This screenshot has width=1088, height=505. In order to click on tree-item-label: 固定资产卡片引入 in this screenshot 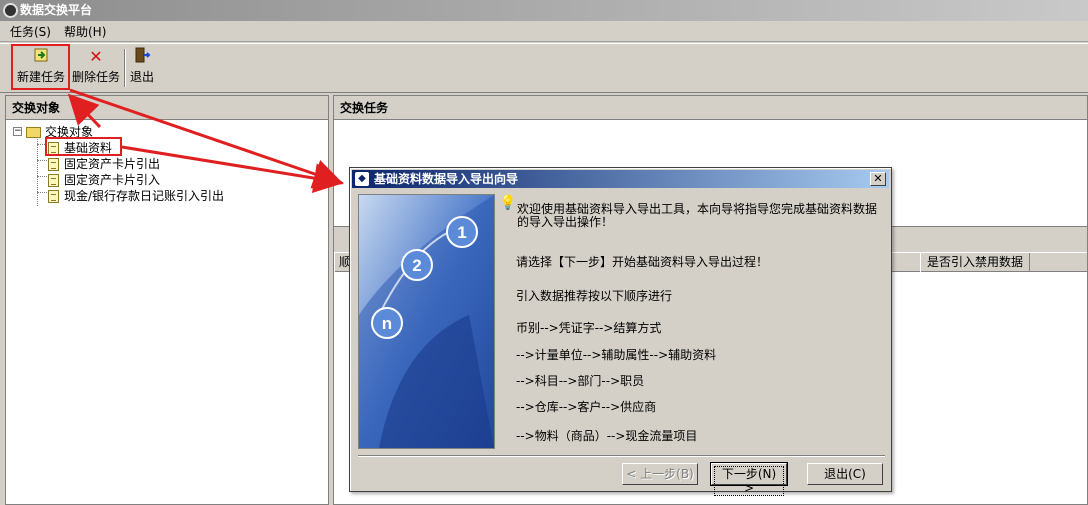, I will do `click(112, 180)`.